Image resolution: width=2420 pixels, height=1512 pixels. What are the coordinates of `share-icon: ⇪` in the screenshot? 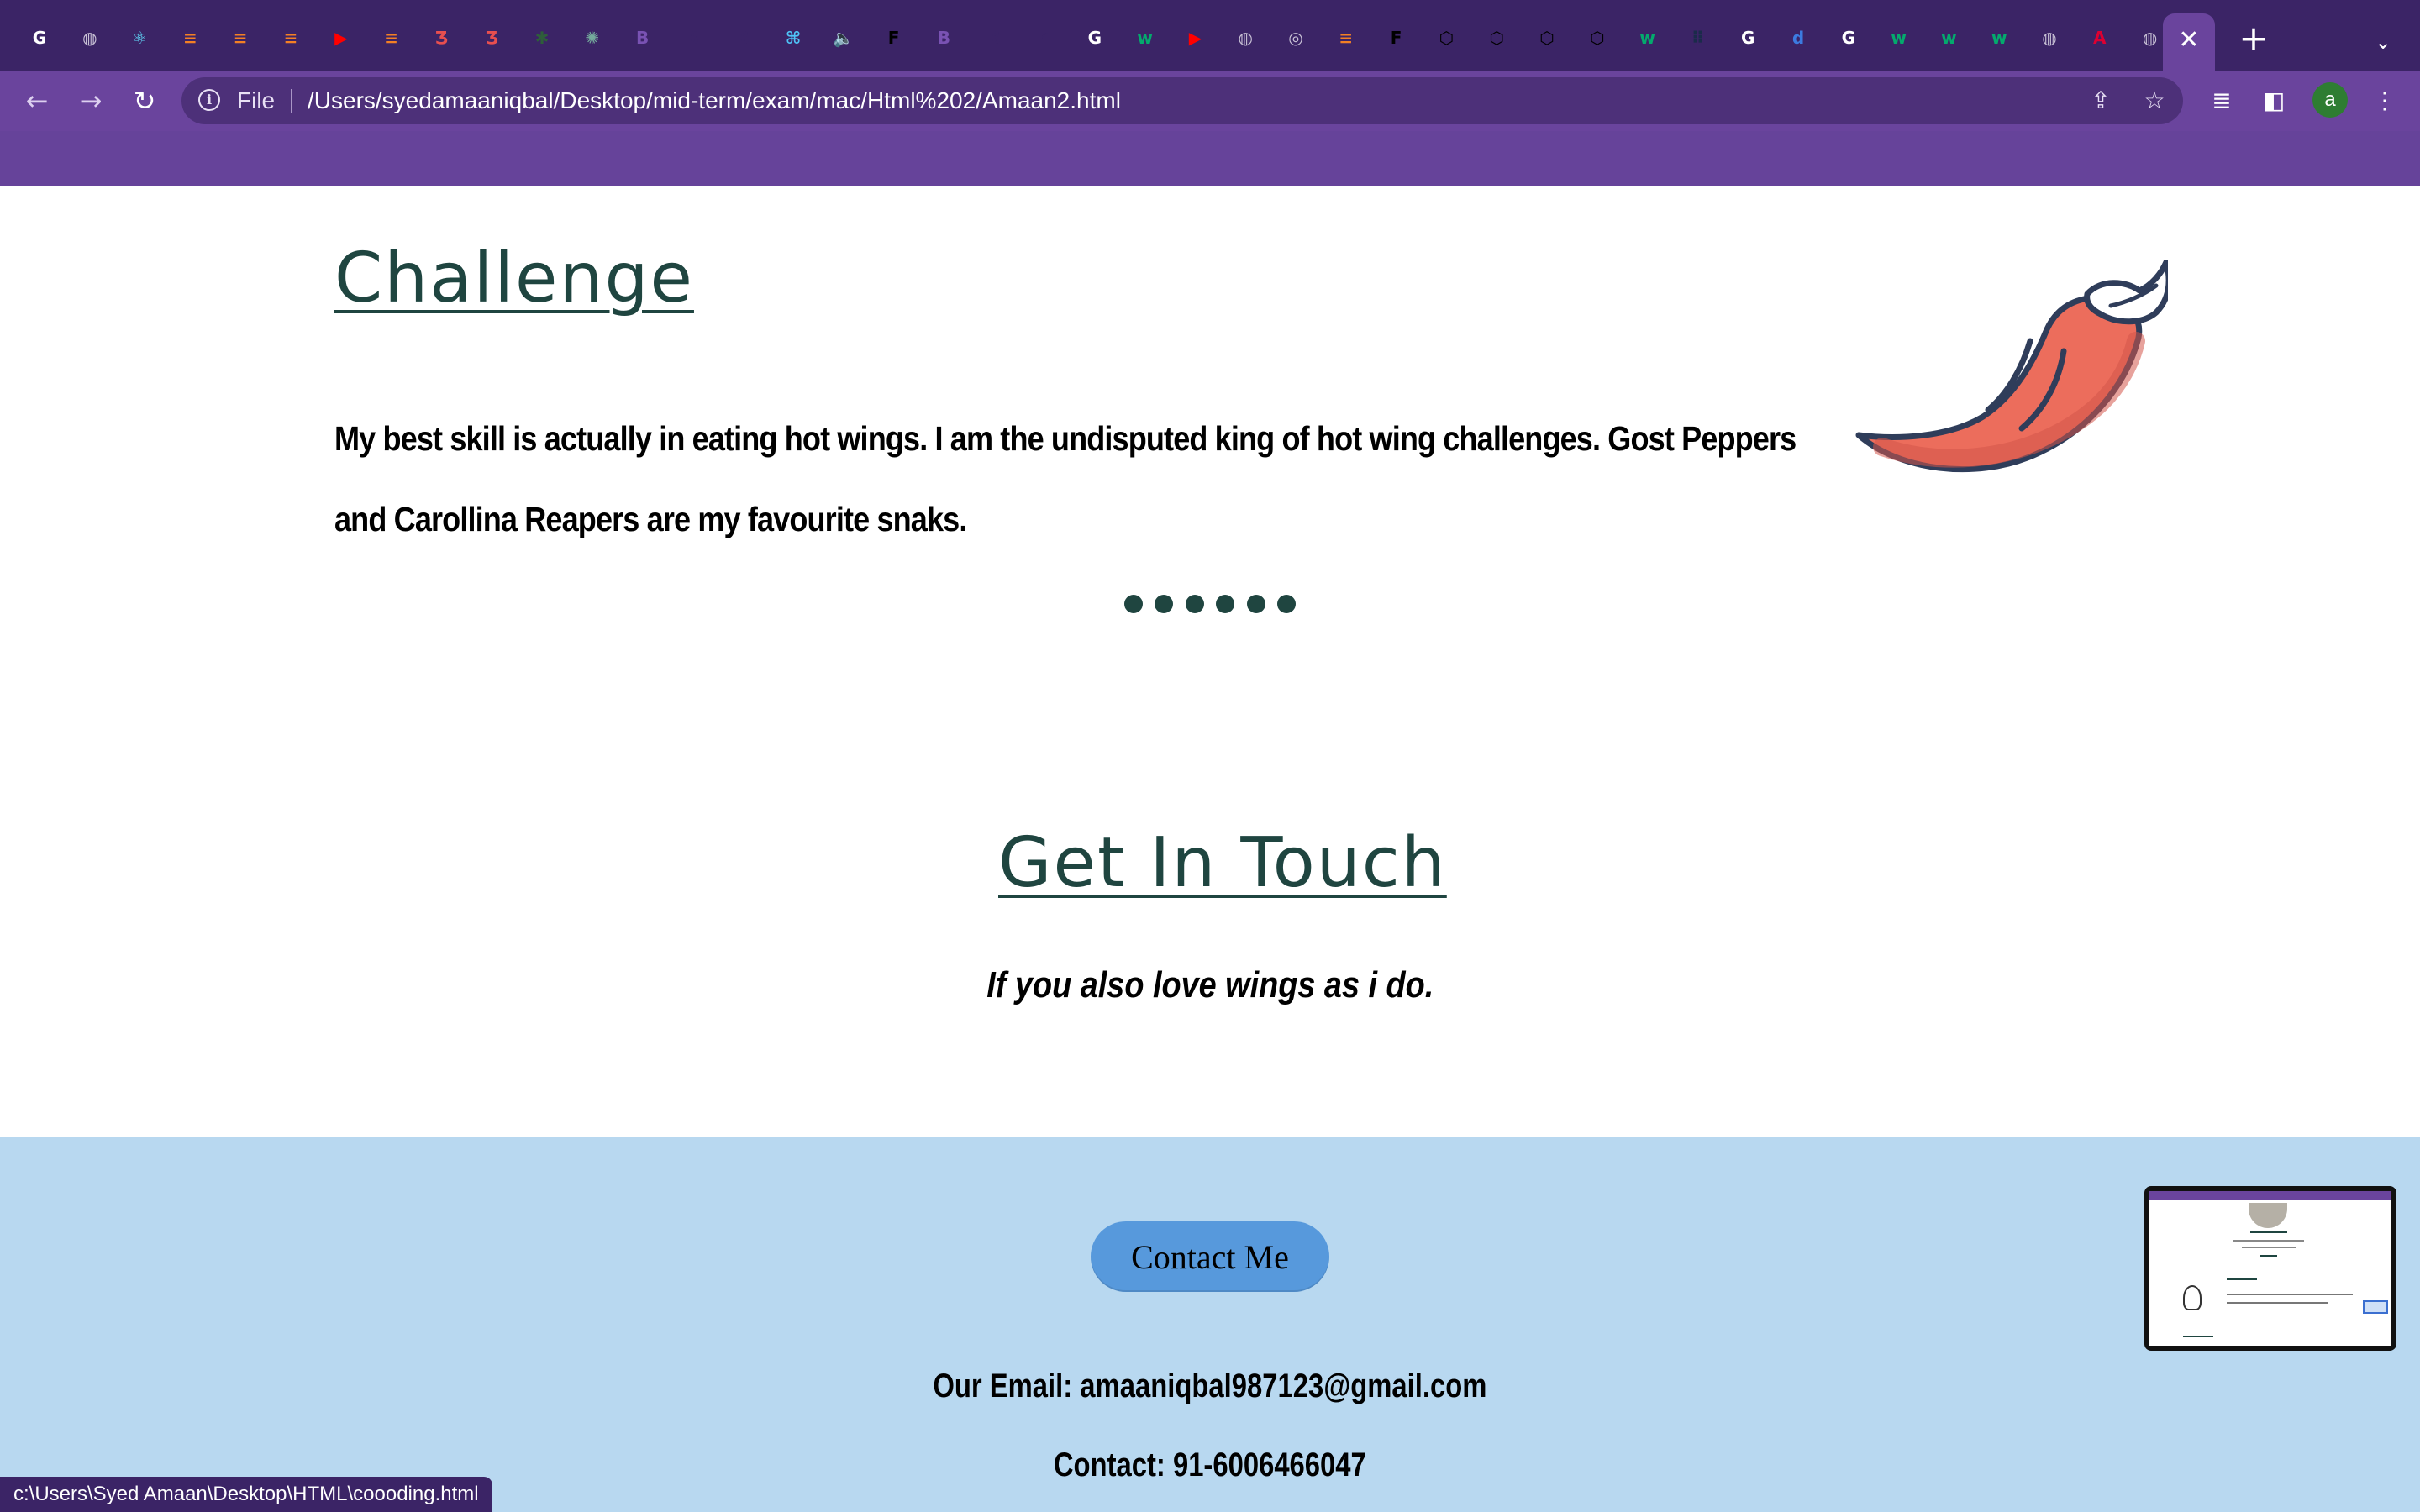 It's located at (2101, 101).